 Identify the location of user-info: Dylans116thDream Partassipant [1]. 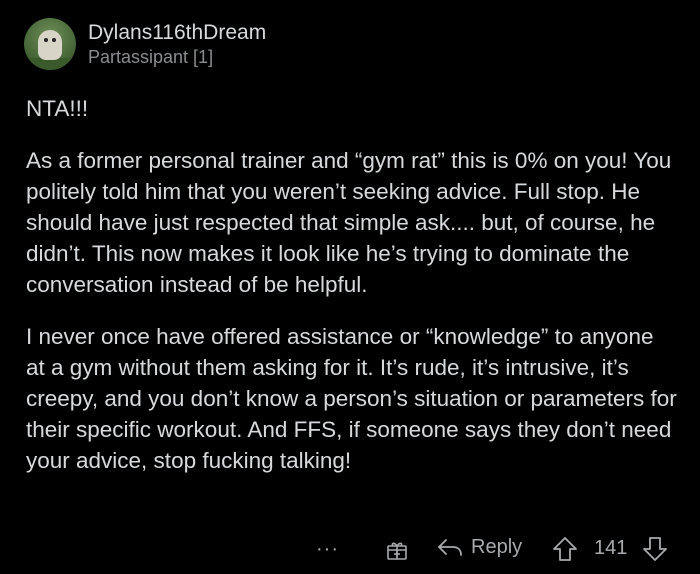
(177, 44).